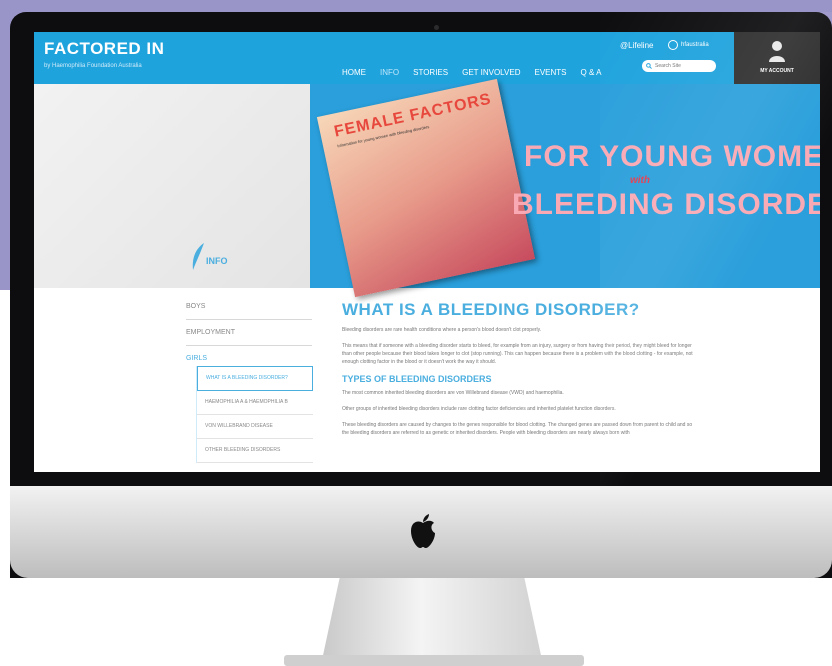 This screenshot has height=666, width=832. What do you see at coordinates (434, 660) in the screenshot?
I see `monitor-stand-base` at bounding box center [434, 660].